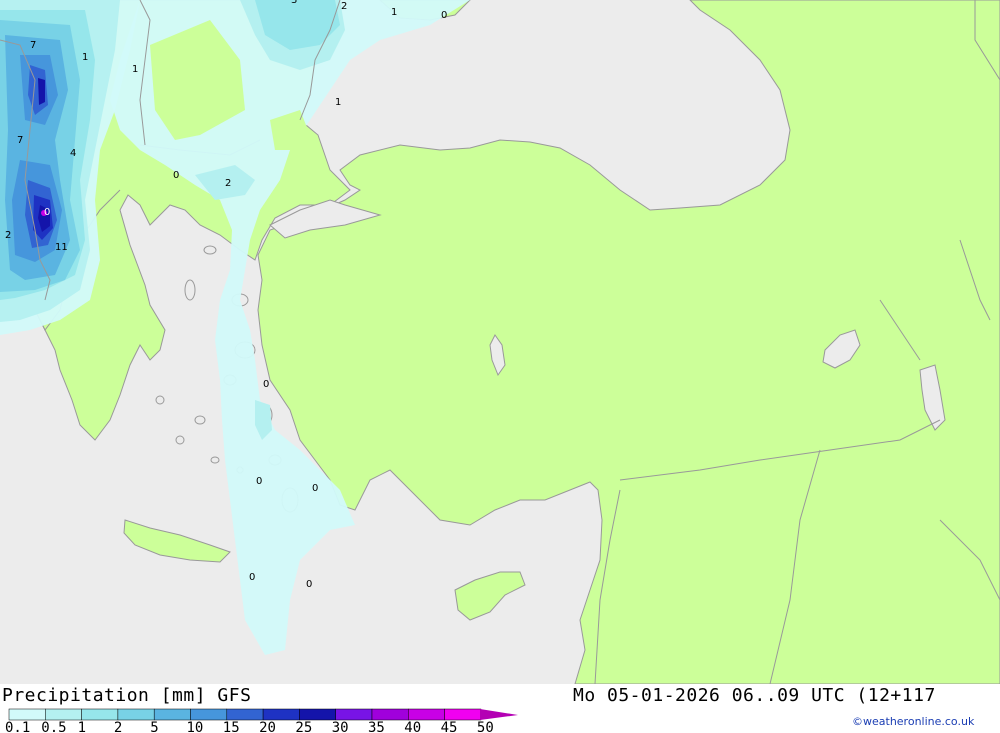 Image resolution: width=1000 pixels, height=733 pixels. What do you see at coordinates (249, 726) in the screenshot?
I see `legend-labels: 0.1 0.5 1 2 5 10 15 20 25 30 35 40 45 50` at bounding box center [249, 726].